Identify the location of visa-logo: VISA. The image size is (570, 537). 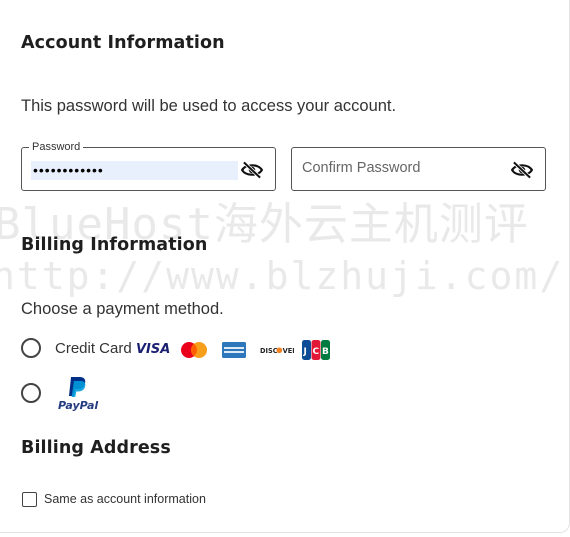
(153, 349).